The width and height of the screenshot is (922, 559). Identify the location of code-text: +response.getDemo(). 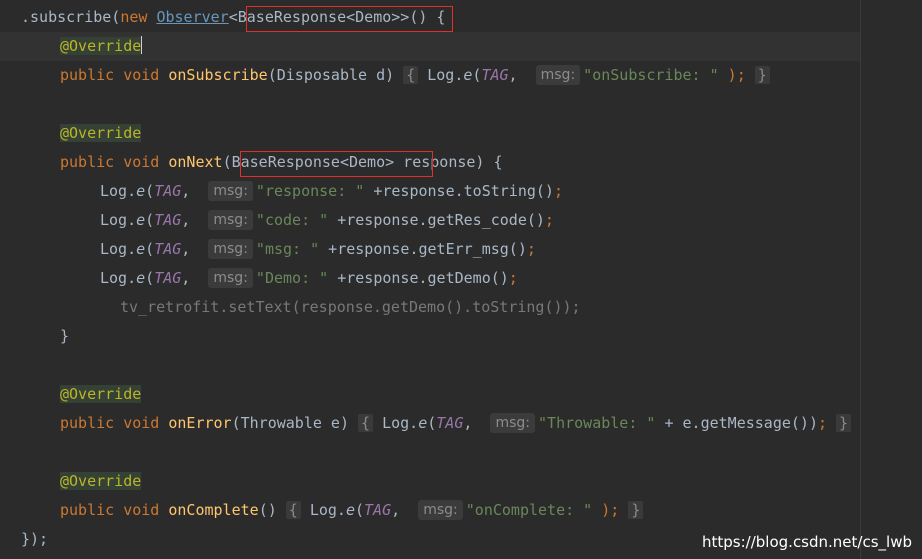
(418, 278).